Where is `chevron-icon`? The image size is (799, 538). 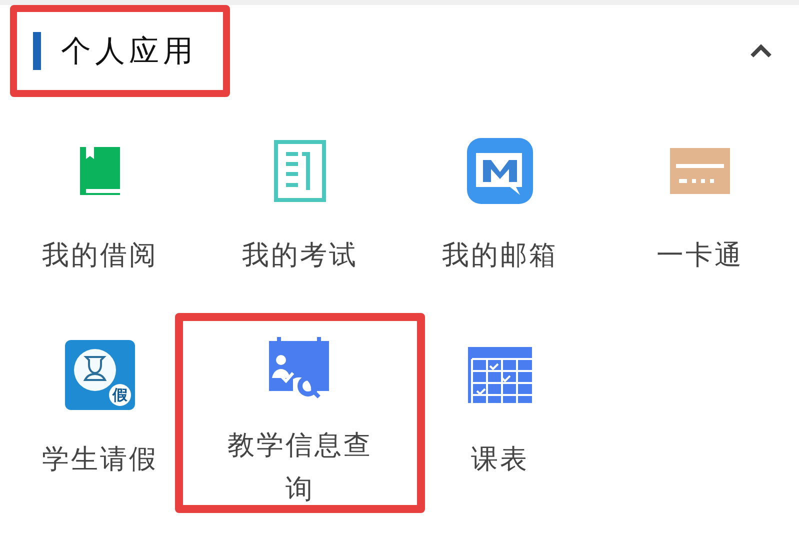 chevron-icon is located at coordinates (761, 51).